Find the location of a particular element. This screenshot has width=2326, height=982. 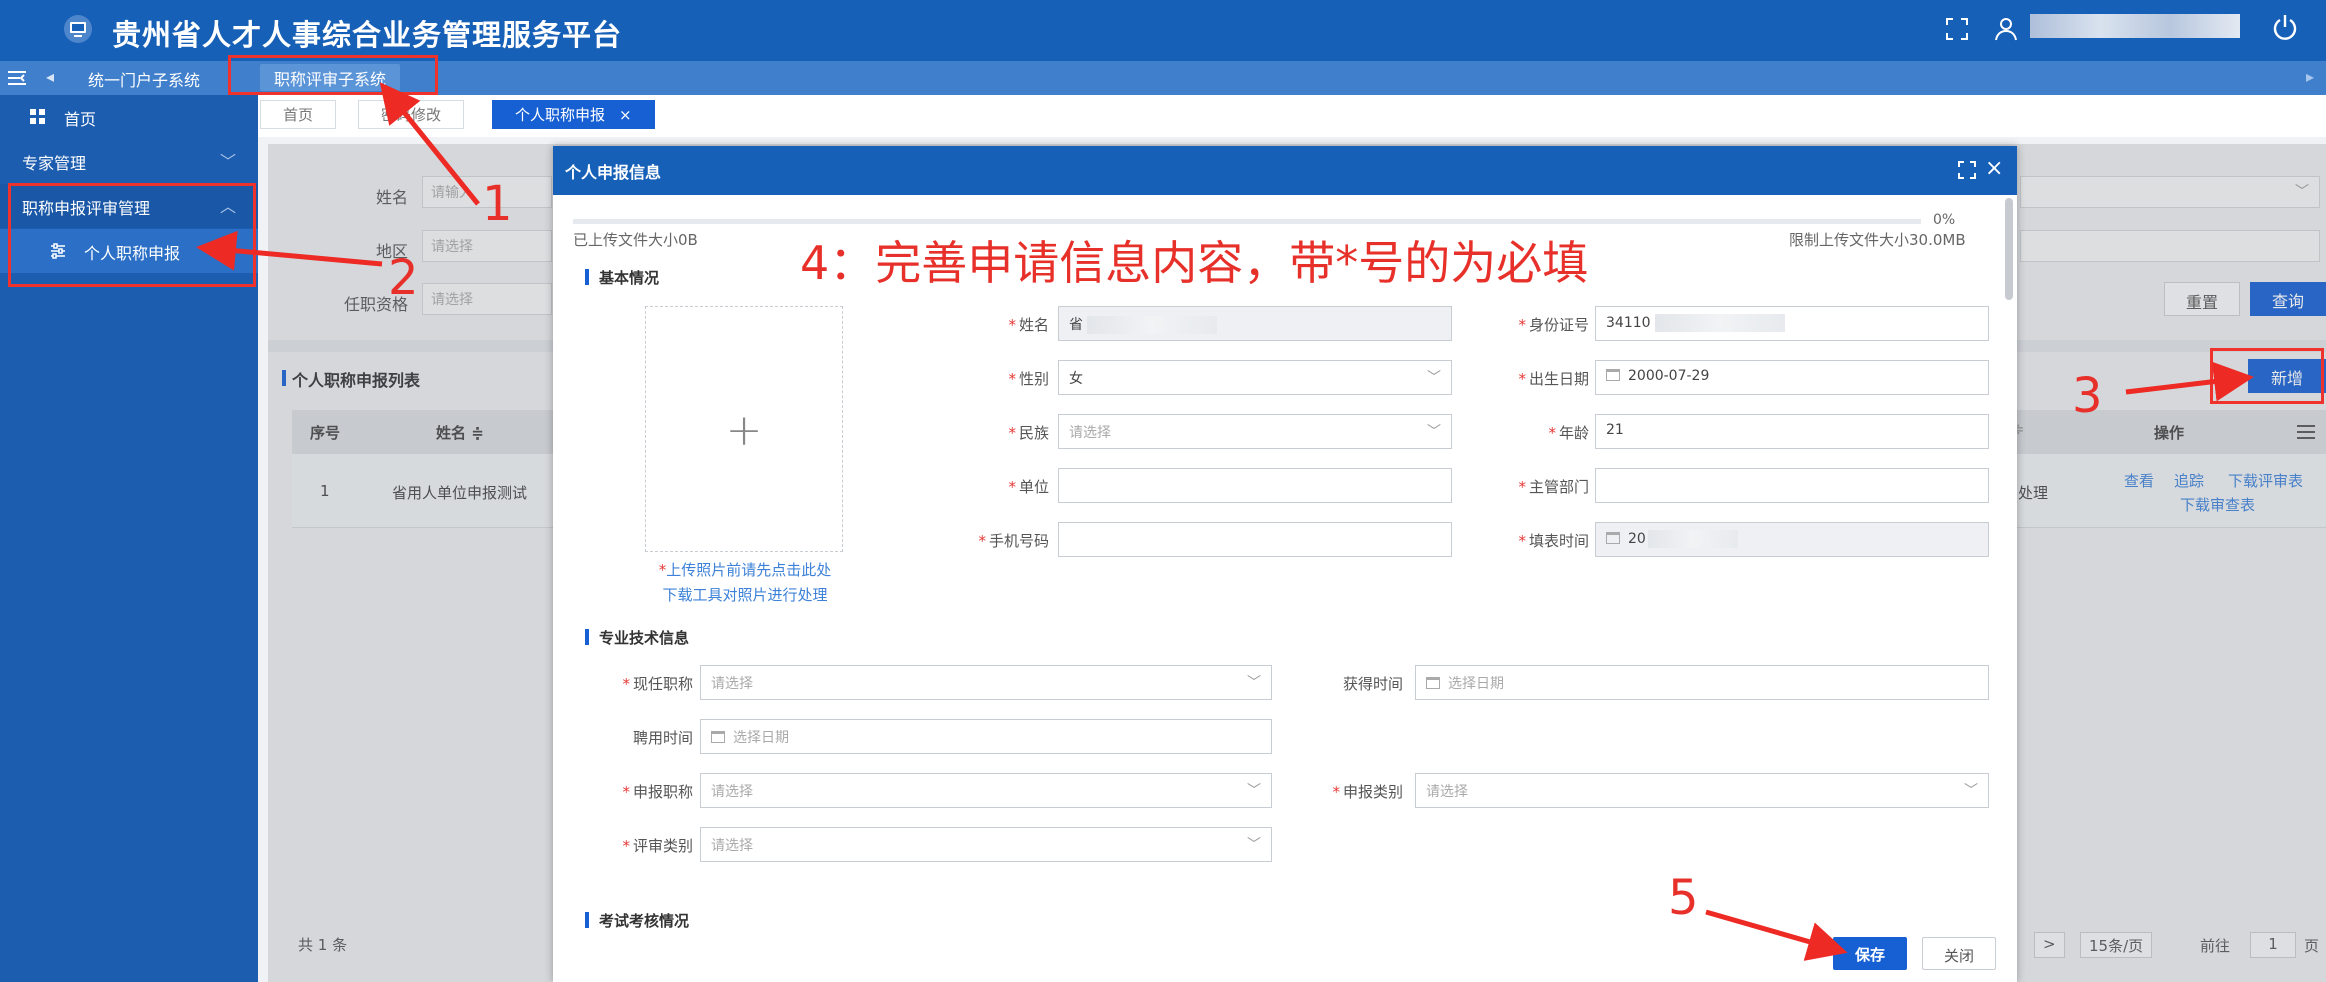

phone-label: * 手机号码 is located at coordinates (989, 540).